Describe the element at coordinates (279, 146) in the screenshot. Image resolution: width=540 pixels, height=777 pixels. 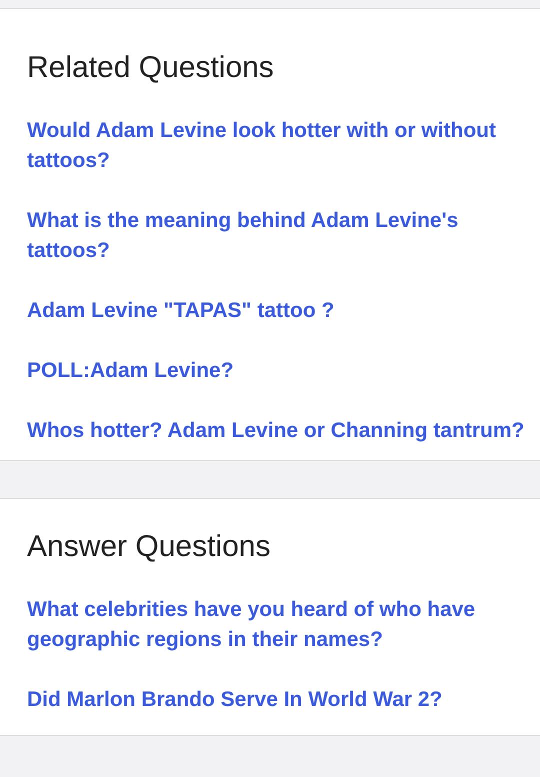
I see `question-link: Would Adam Levine look hotter with or without tattoos?` at that location.